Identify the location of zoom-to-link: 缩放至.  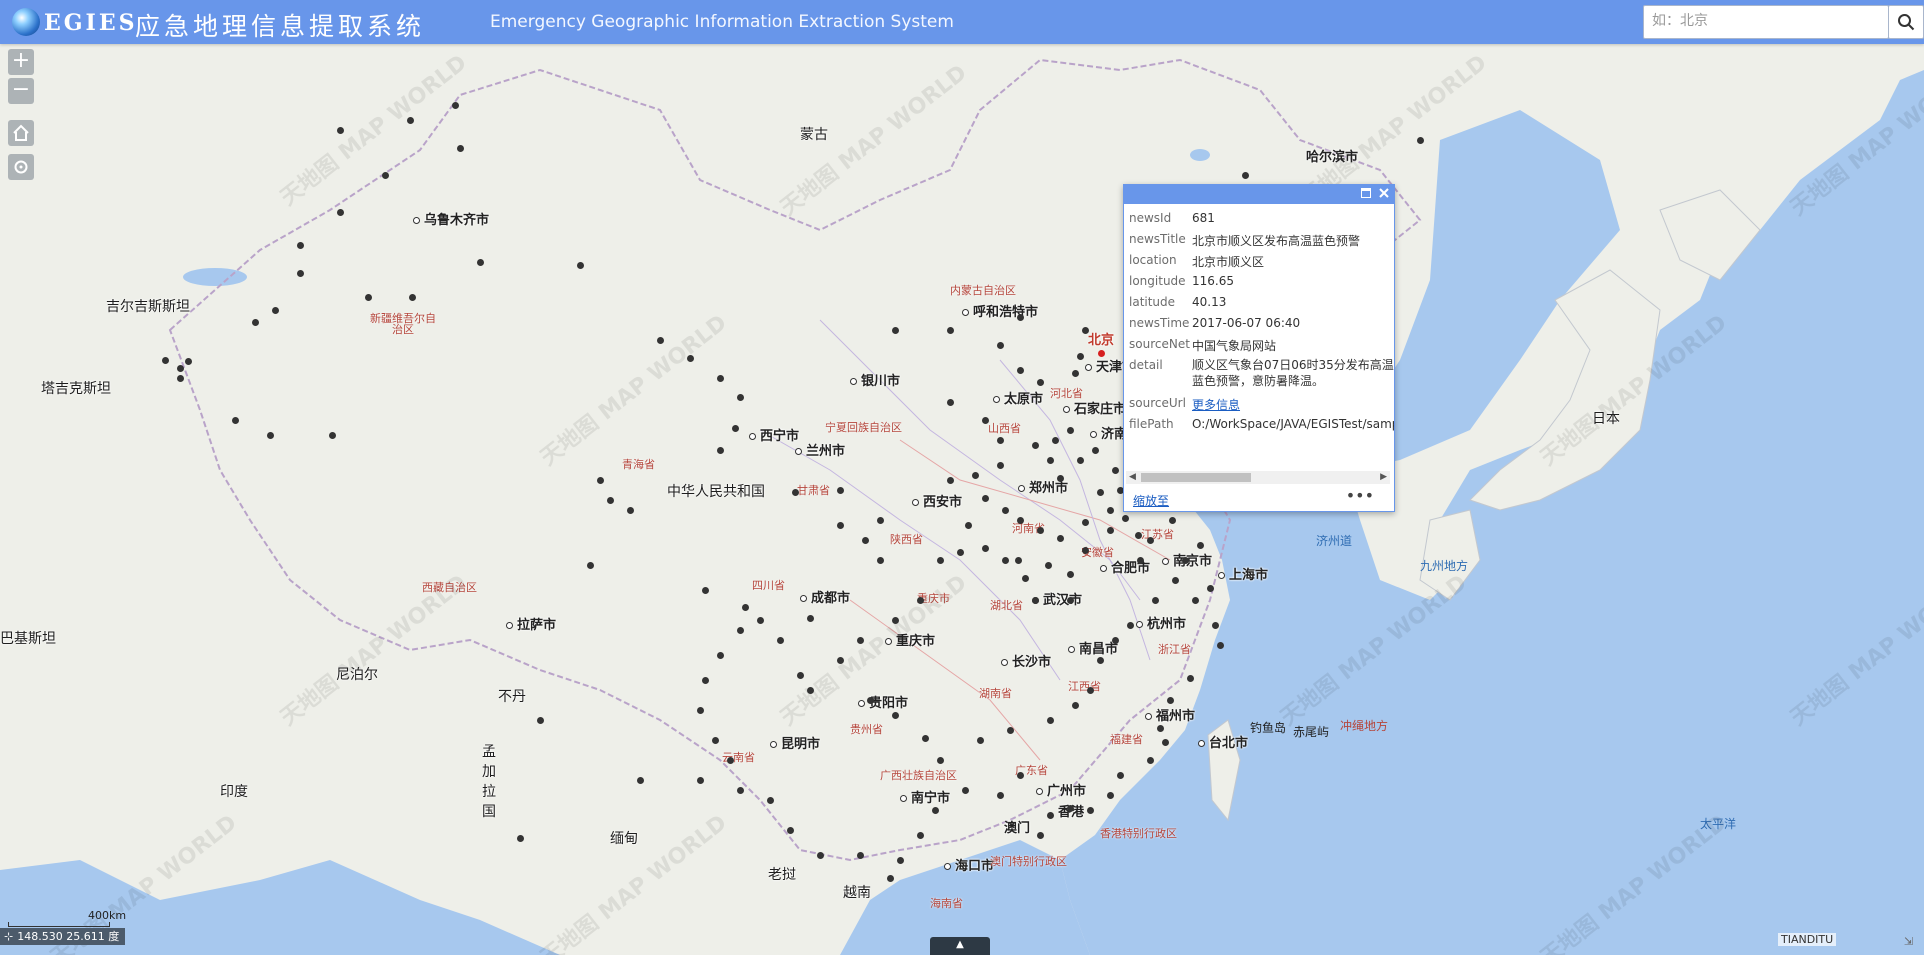
(1151, 500).